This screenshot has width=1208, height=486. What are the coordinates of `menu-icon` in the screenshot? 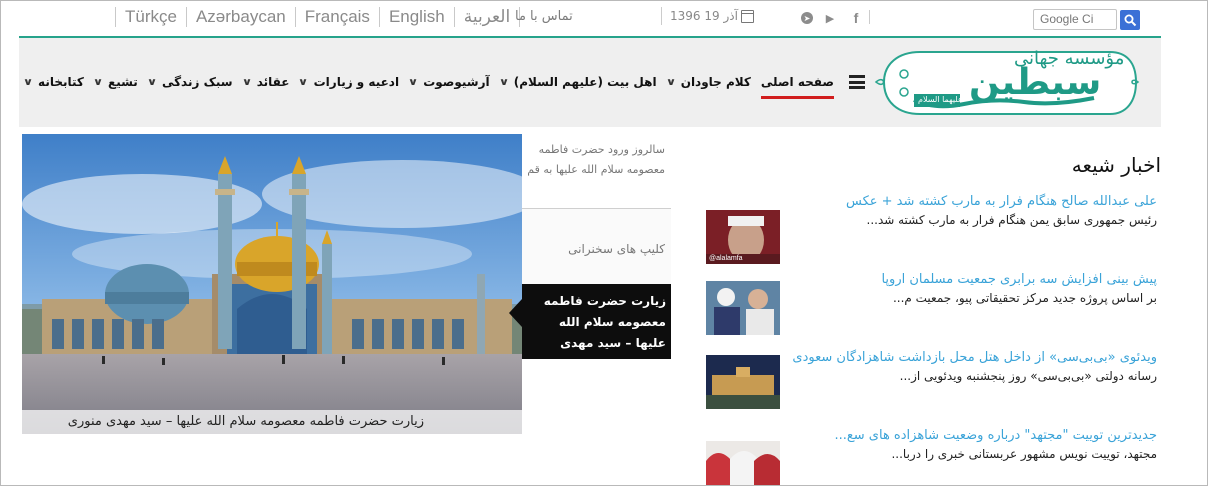 It's located at (857, 82).